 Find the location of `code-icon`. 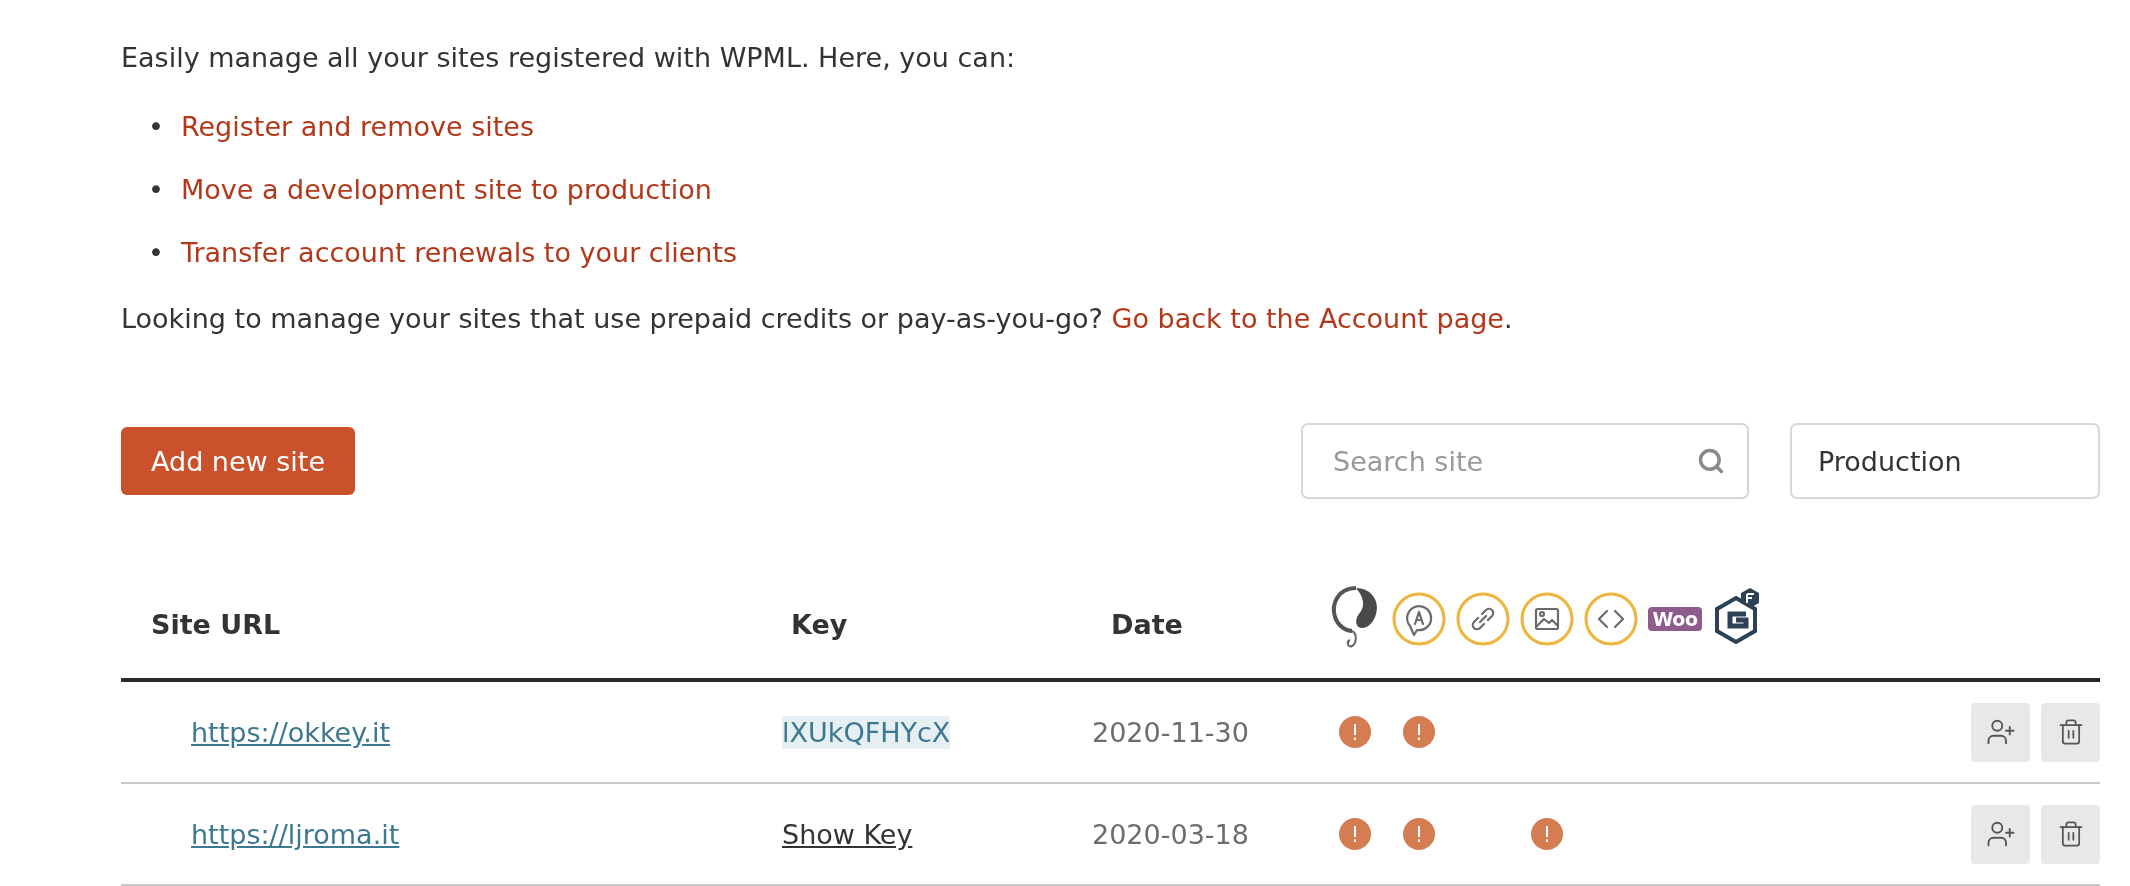

code-icon is located at coordinates (1611, 619).